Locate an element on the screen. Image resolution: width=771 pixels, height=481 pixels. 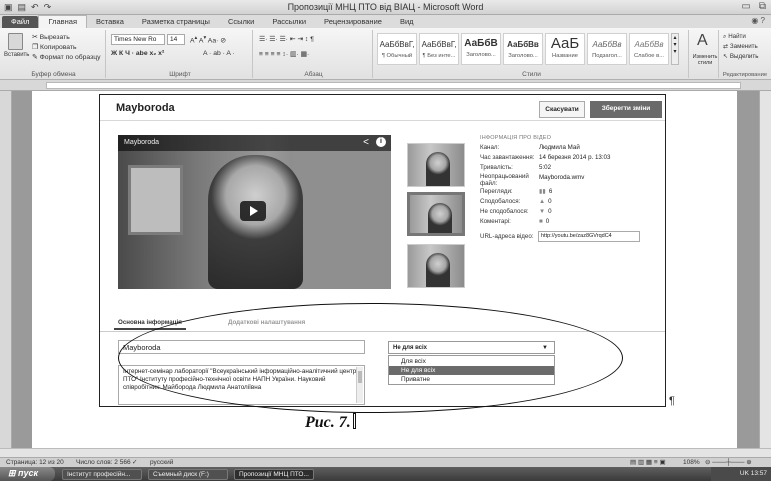
copy-label: Копировать is located at coordinates (58, 47).